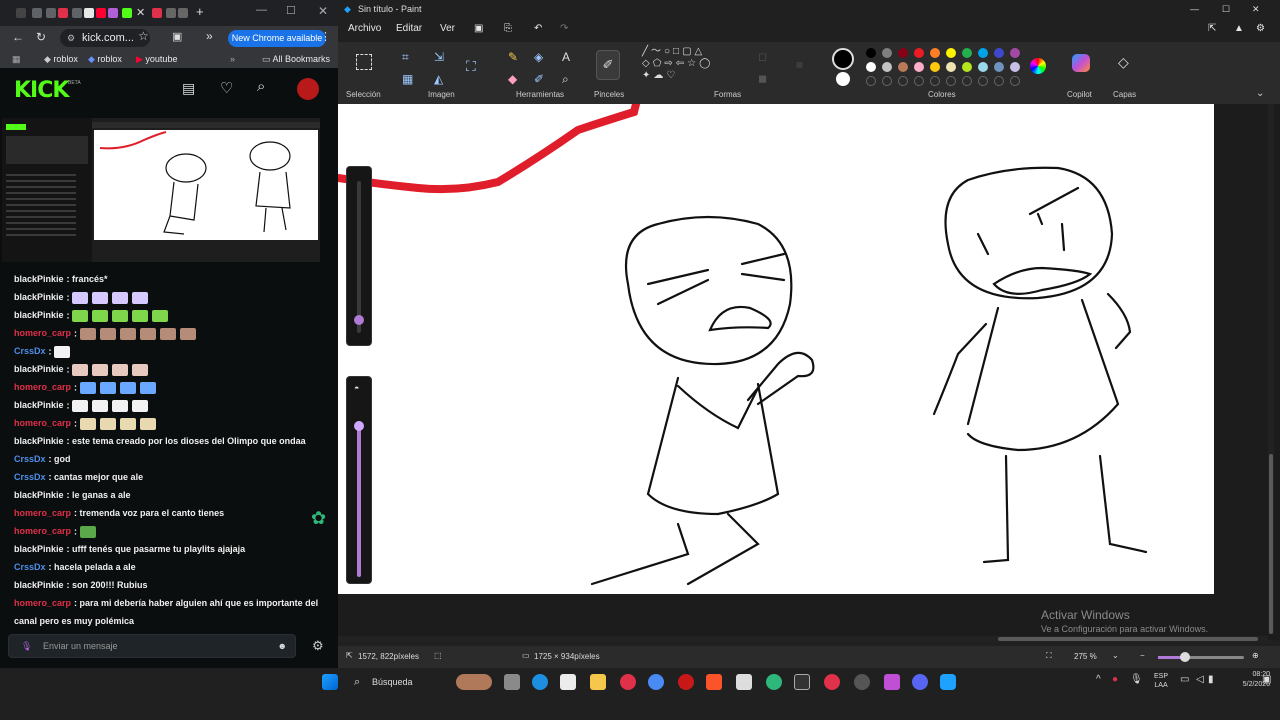 Image resolution: width=1280 pixels, height=720 pixels. What do you see at coordinates (1038, 66) in the screenshot?
I see `edit-colors-icon` at bounding box center [1038, 66].